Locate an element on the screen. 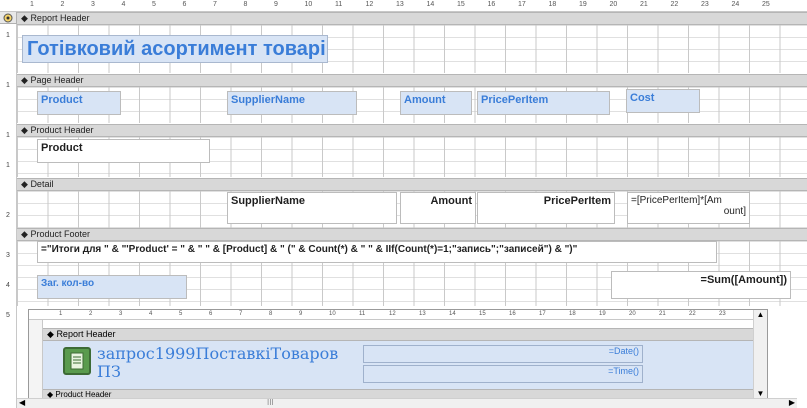 This screenshot has height=408, width=807. ruler-number: 2 is located at coordinates (91, 314).